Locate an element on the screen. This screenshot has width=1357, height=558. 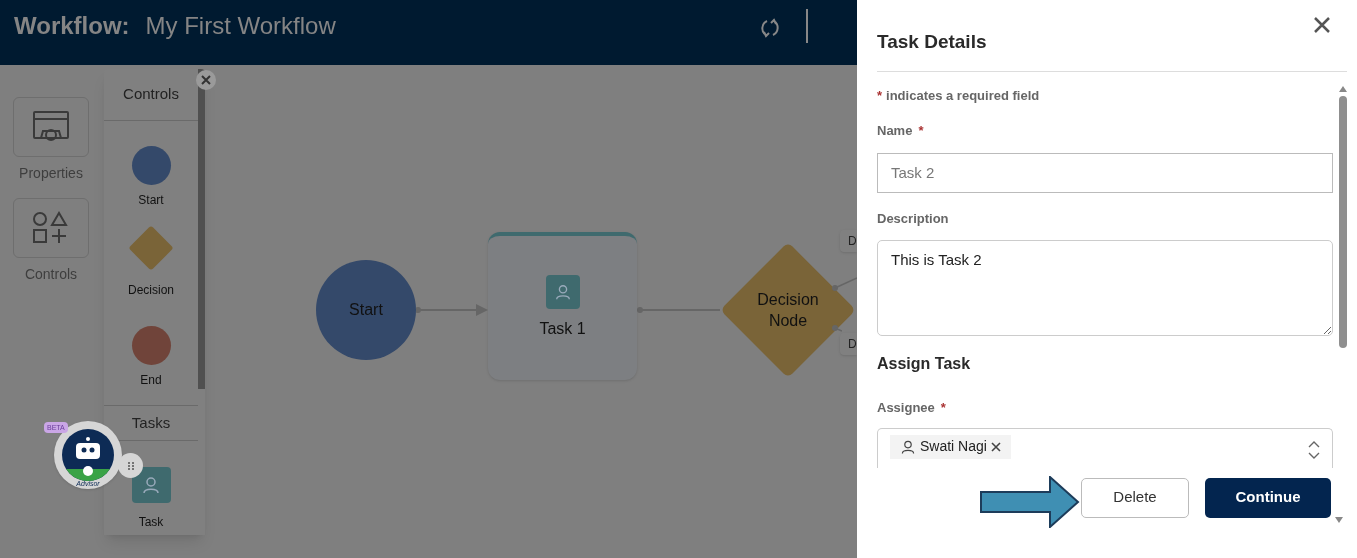
description-field: This is Task 2 is located at coordinates (1105, 288).